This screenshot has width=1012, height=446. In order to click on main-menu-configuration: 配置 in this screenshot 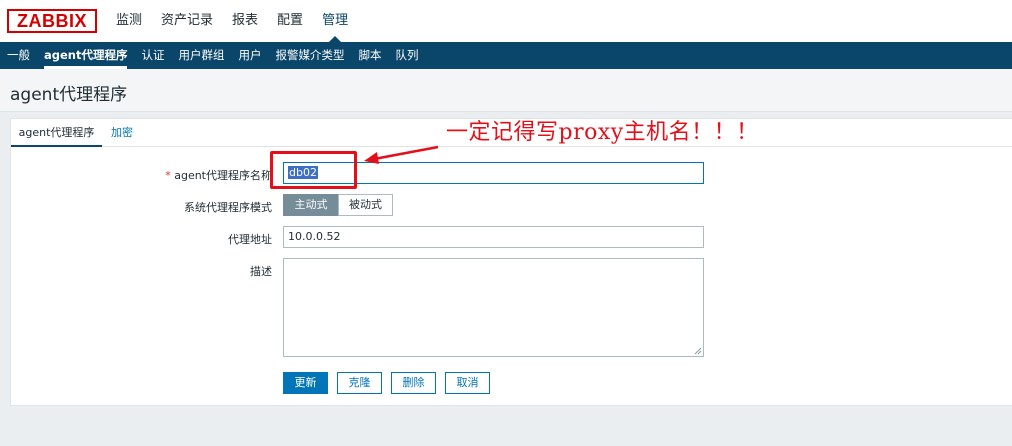, I will do `click(290, 21)`.